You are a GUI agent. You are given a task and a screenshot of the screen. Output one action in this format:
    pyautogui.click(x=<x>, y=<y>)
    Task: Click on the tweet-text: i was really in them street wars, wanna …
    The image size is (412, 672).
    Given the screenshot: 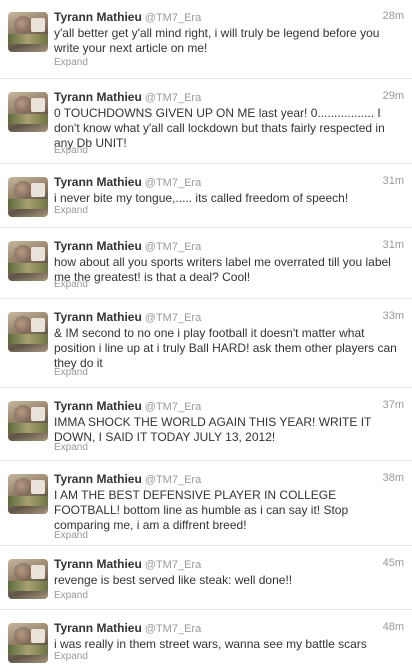 What is the action you would take?
    pyautogui.click(x=210, y=644)
    